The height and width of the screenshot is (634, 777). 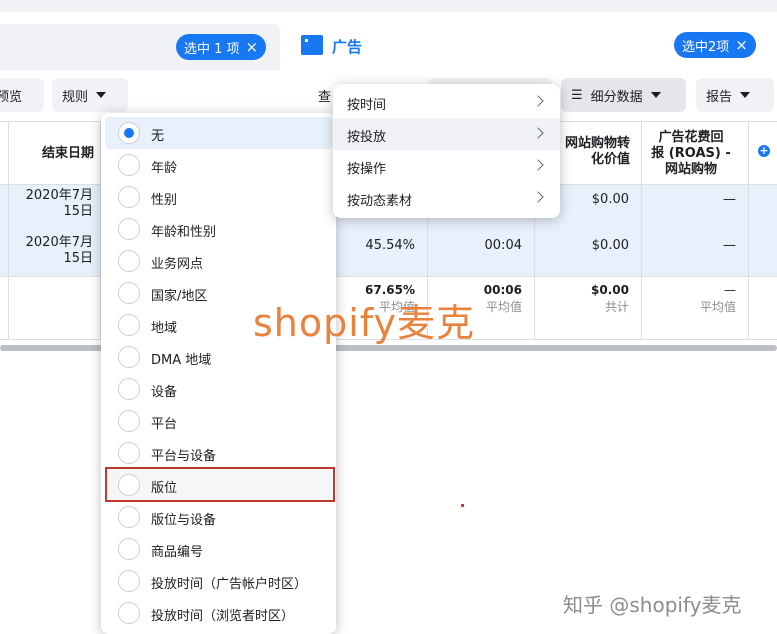 I want to click on breakdown-category-menu: 按时间按投放按操作按动态素材, so click(x=446, y=151).